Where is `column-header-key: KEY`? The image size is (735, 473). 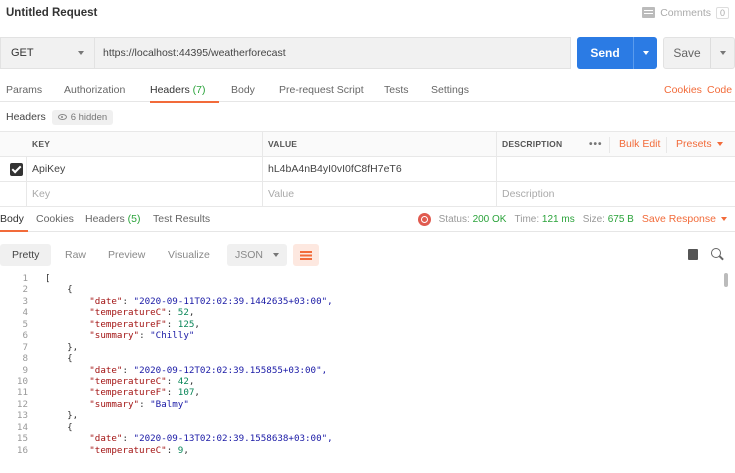
column-header-key: KEY is located at coordinates (41, 144).